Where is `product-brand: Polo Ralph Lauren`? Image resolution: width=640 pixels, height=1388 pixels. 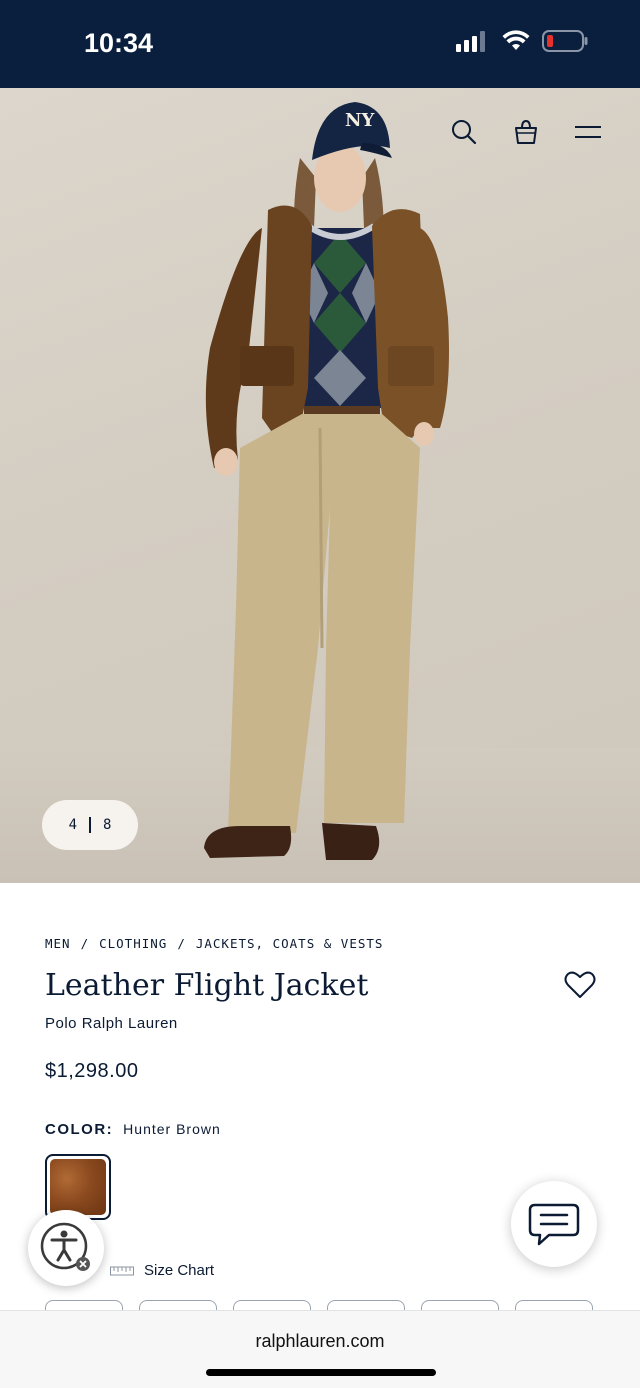 product-brand: Polo Ralph Lauren is located at coordinates (111, 1023).